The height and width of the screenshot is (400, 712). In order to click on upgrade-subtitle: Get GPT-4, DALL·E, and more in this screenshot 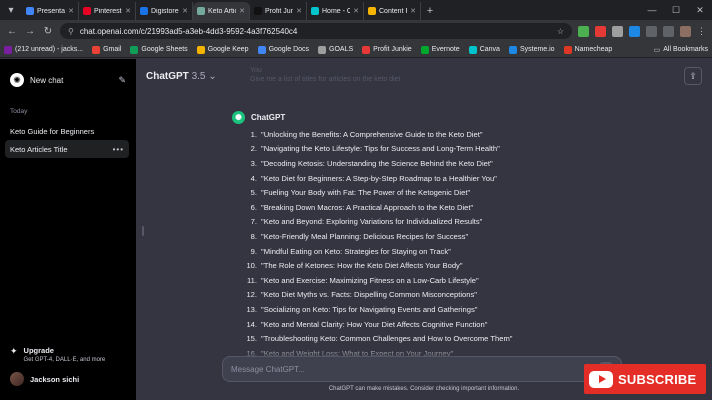, I will do `click(64, 360)`.